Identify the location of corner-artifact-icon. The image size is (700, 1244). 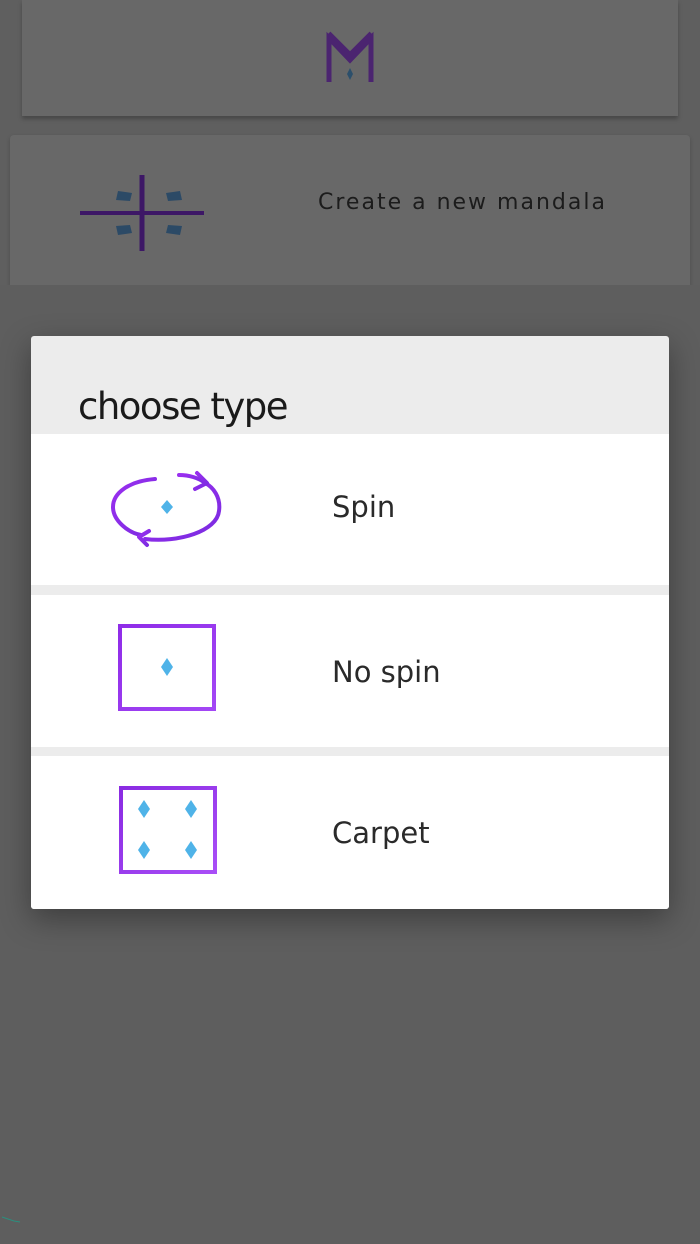
(11, 1219).